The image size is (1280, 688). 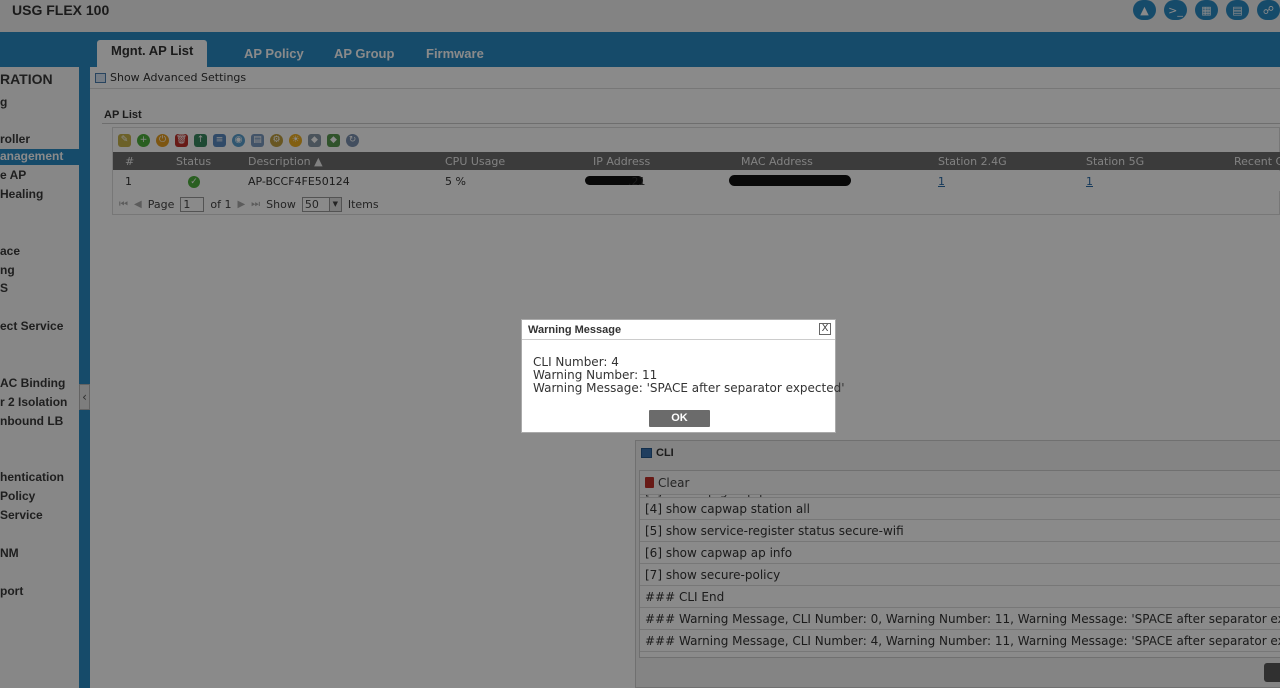 What do you see at coordinates (679, 418) in the screenshot?
I see `ok-button: OK` at bounding box center [679, 418].